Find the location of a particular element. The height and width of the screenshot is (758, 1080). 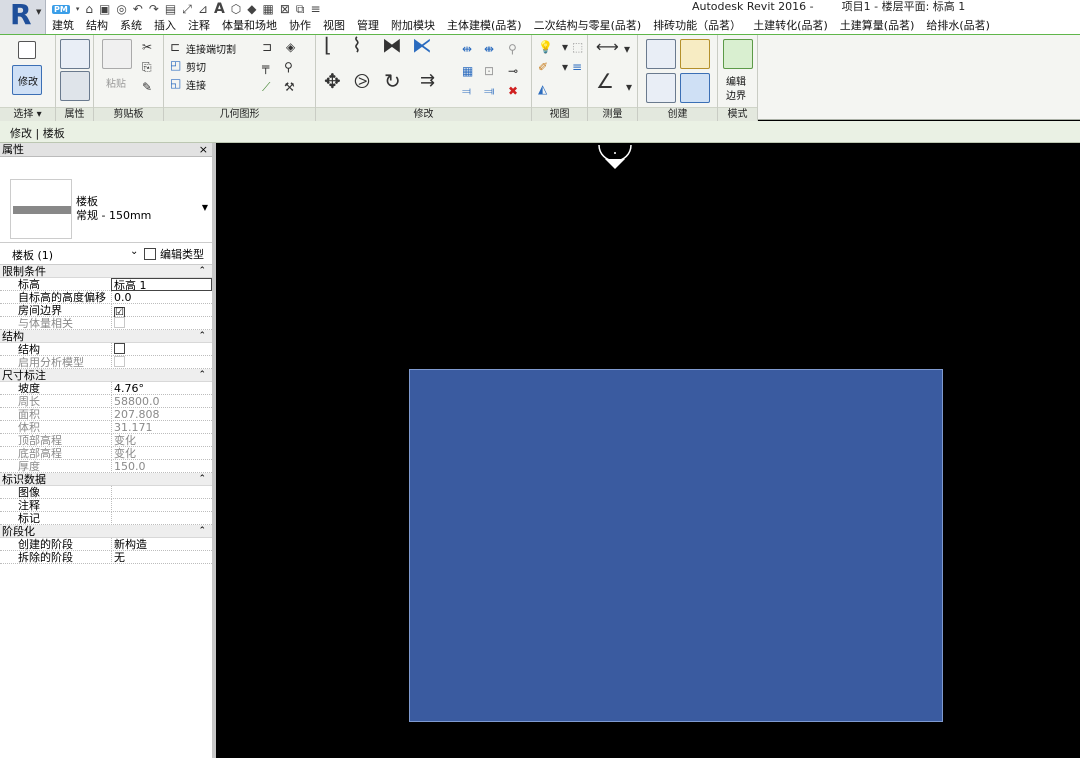

pm-badge: PM is located at coordinates (61, 9).